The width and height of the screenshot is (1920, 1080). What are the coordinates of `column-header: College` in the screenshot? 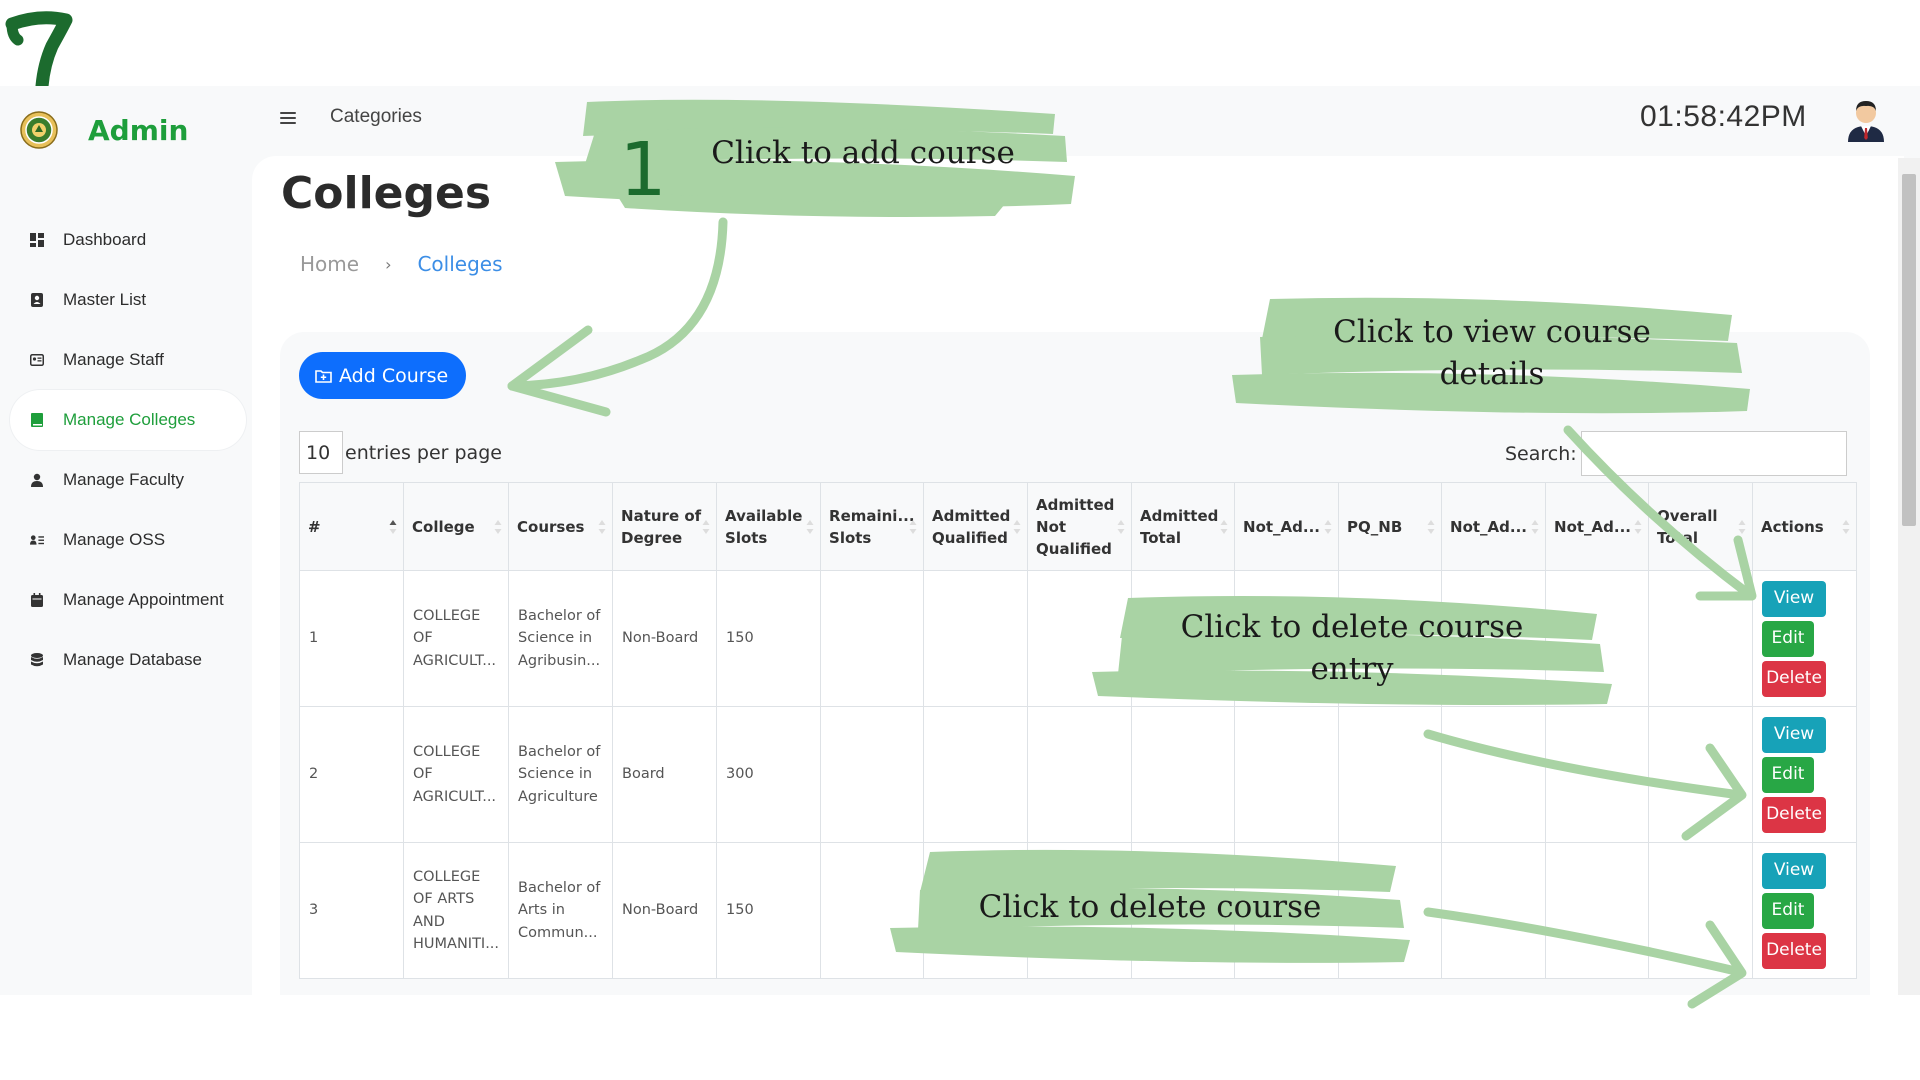 It's located at (456, 526).